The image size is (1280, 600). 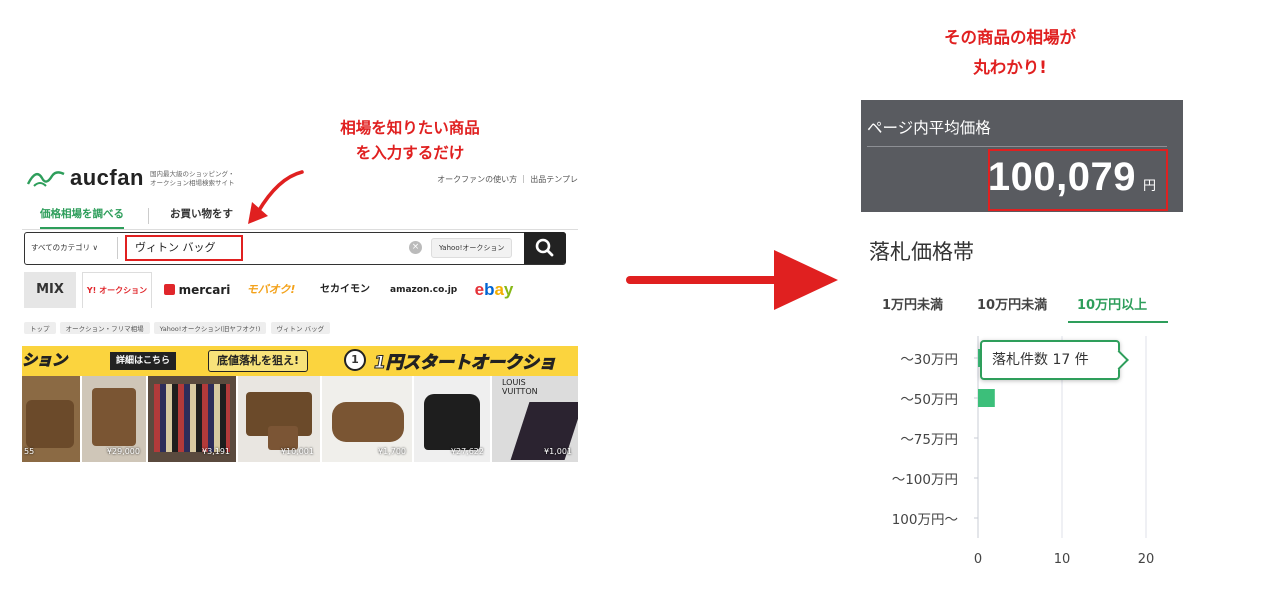 What do you see at coordinates (520, 391) in the screenshot?
I see `brand-line-2: VUITTON` at bounding box center [520, 391].